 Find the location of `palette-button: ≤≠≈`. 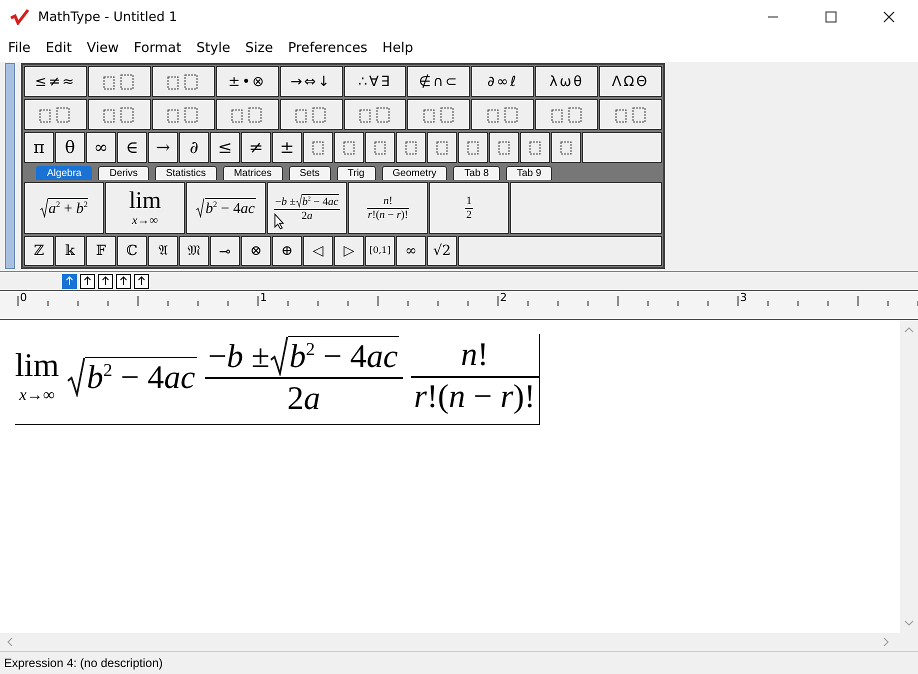

palette-button: ≤≠≈ is located at coordinates (55, 81).